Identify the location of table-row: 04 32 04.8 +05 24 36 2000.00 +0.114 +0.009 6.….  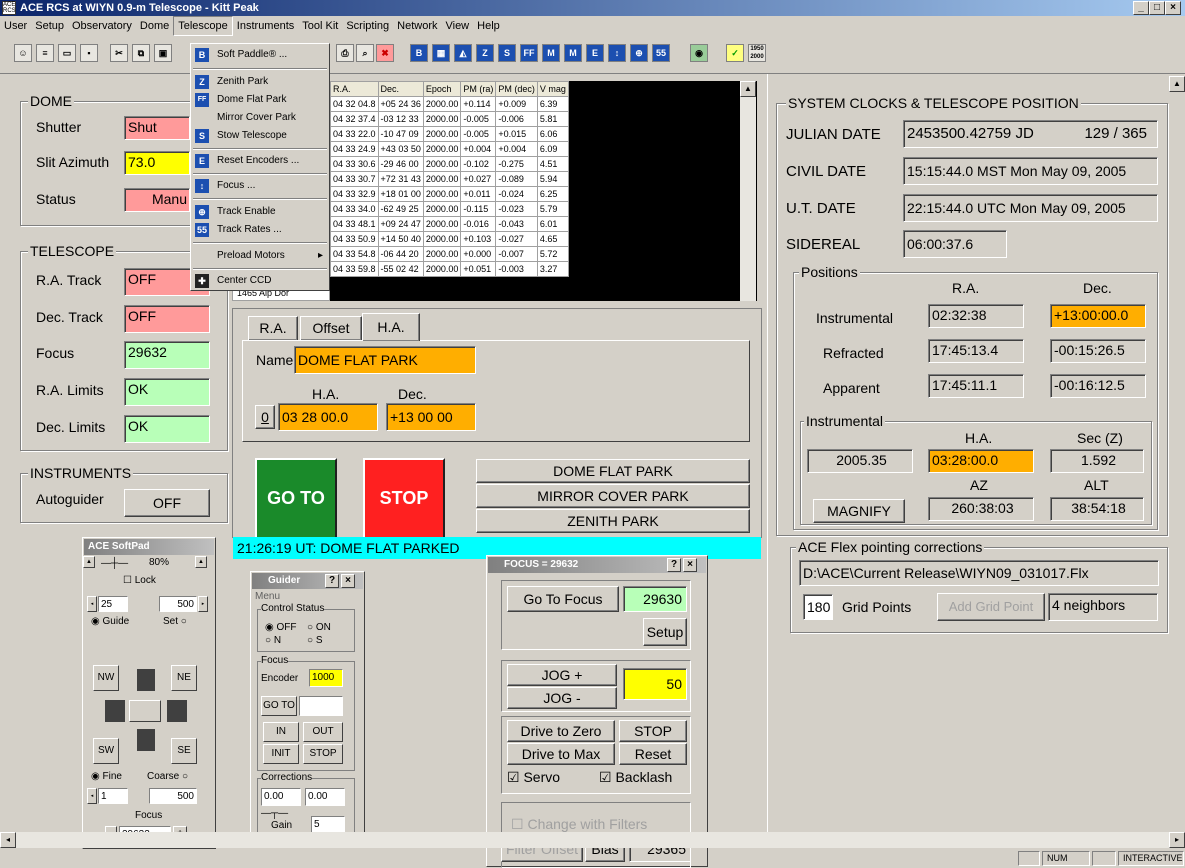
(449, 104).